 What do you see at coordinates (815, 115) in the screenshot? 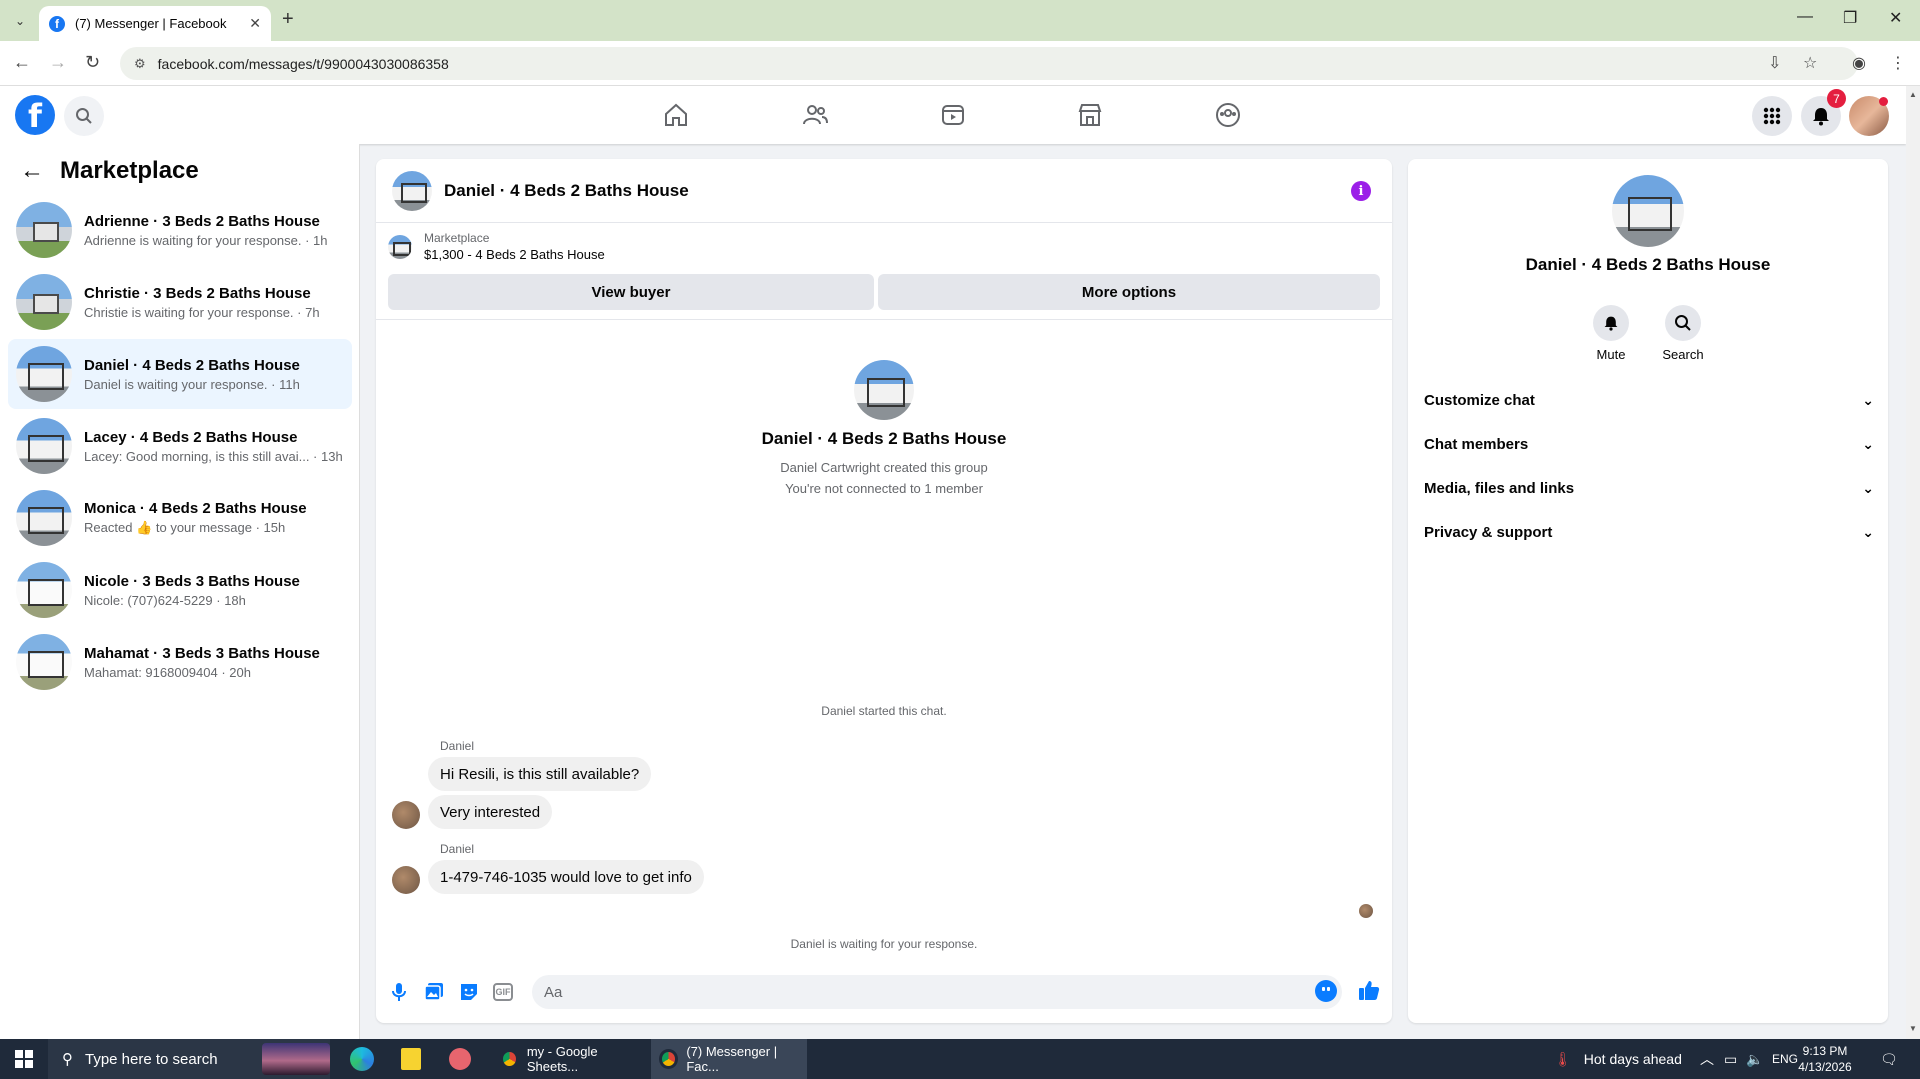
I see `friends-icon` at bounding box center [815, 115].